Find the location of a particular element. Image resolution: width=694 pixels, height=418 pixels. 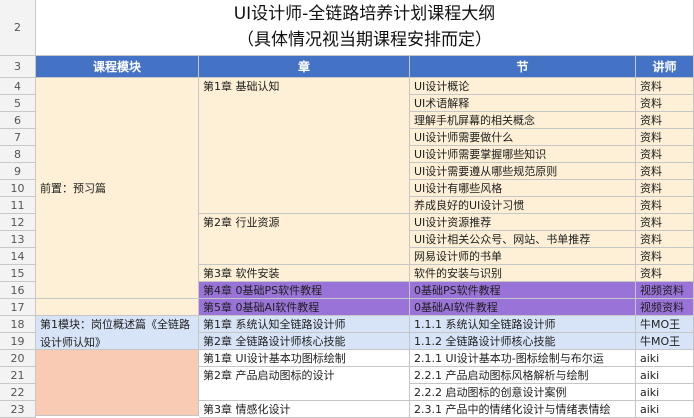

chapter-ps-cell: 第4章 0基础PS软件教程 is located at coordinates (304, 290).